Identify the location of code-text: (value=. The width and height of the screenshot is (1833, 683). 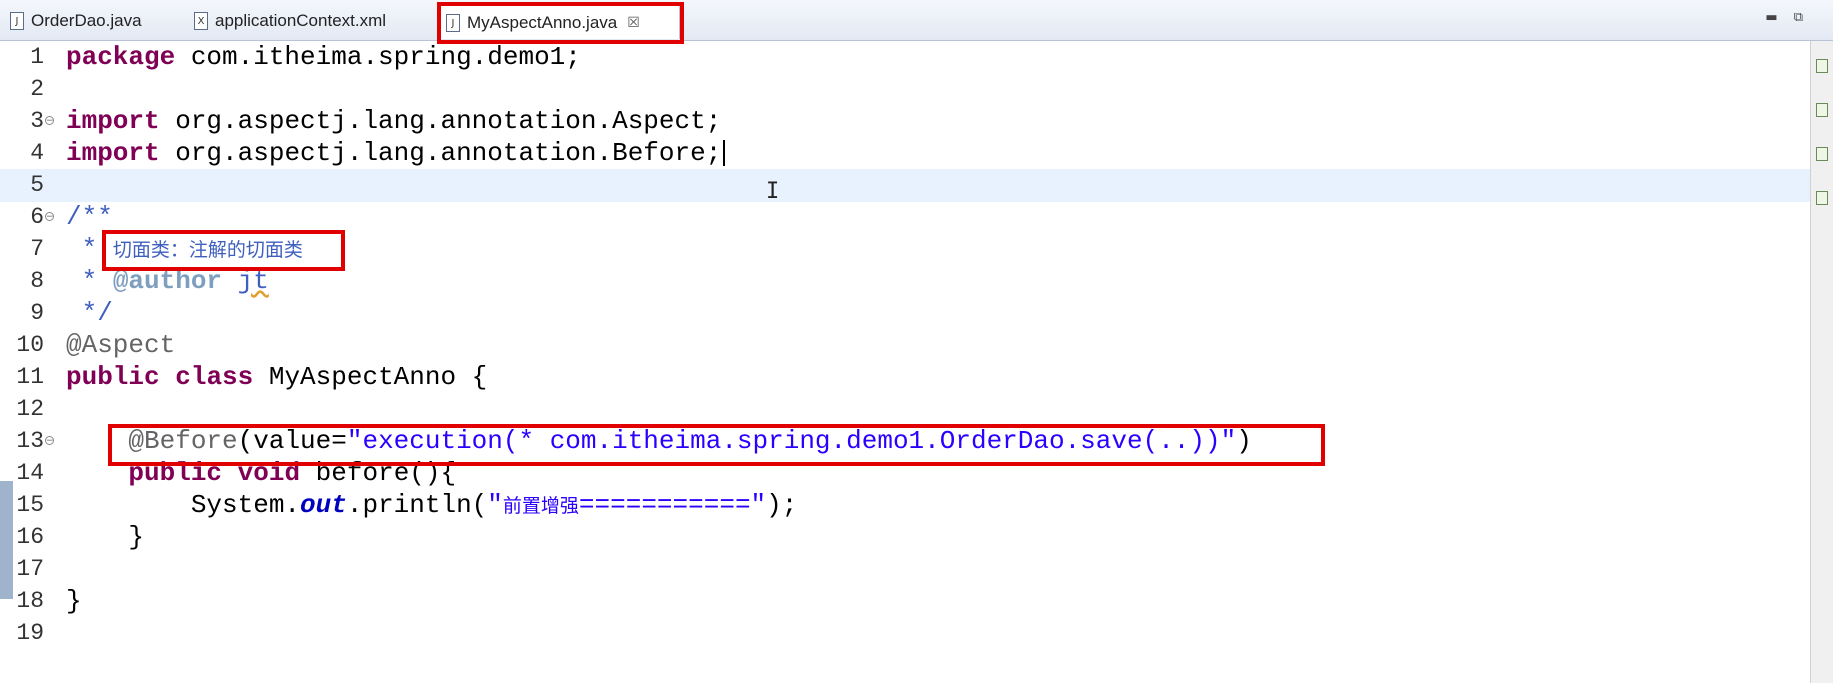
(292, 441).